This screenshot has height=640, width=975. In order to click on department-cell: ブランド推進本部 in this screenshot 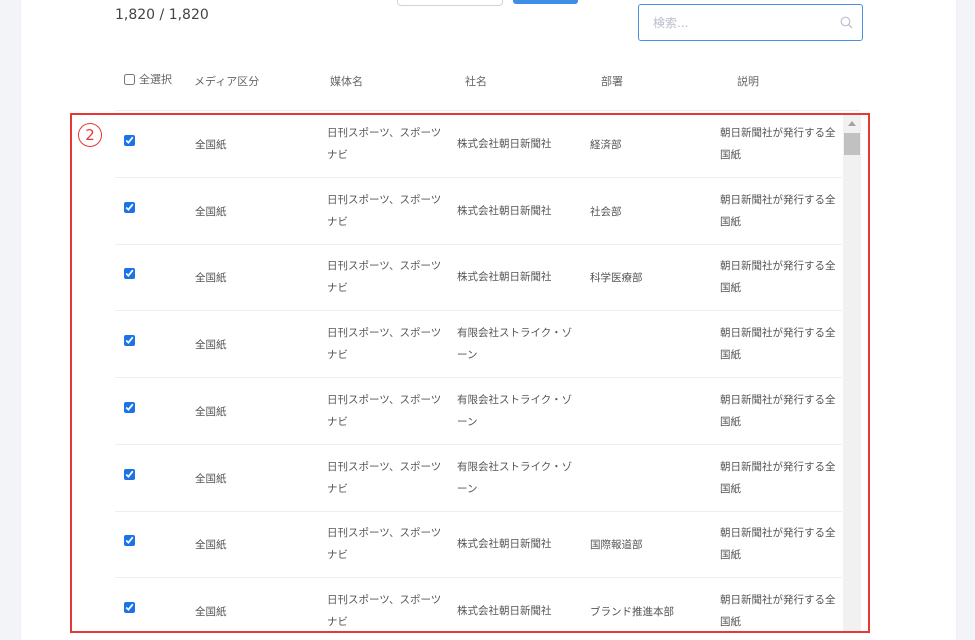, I will do `click(632, 611)`.